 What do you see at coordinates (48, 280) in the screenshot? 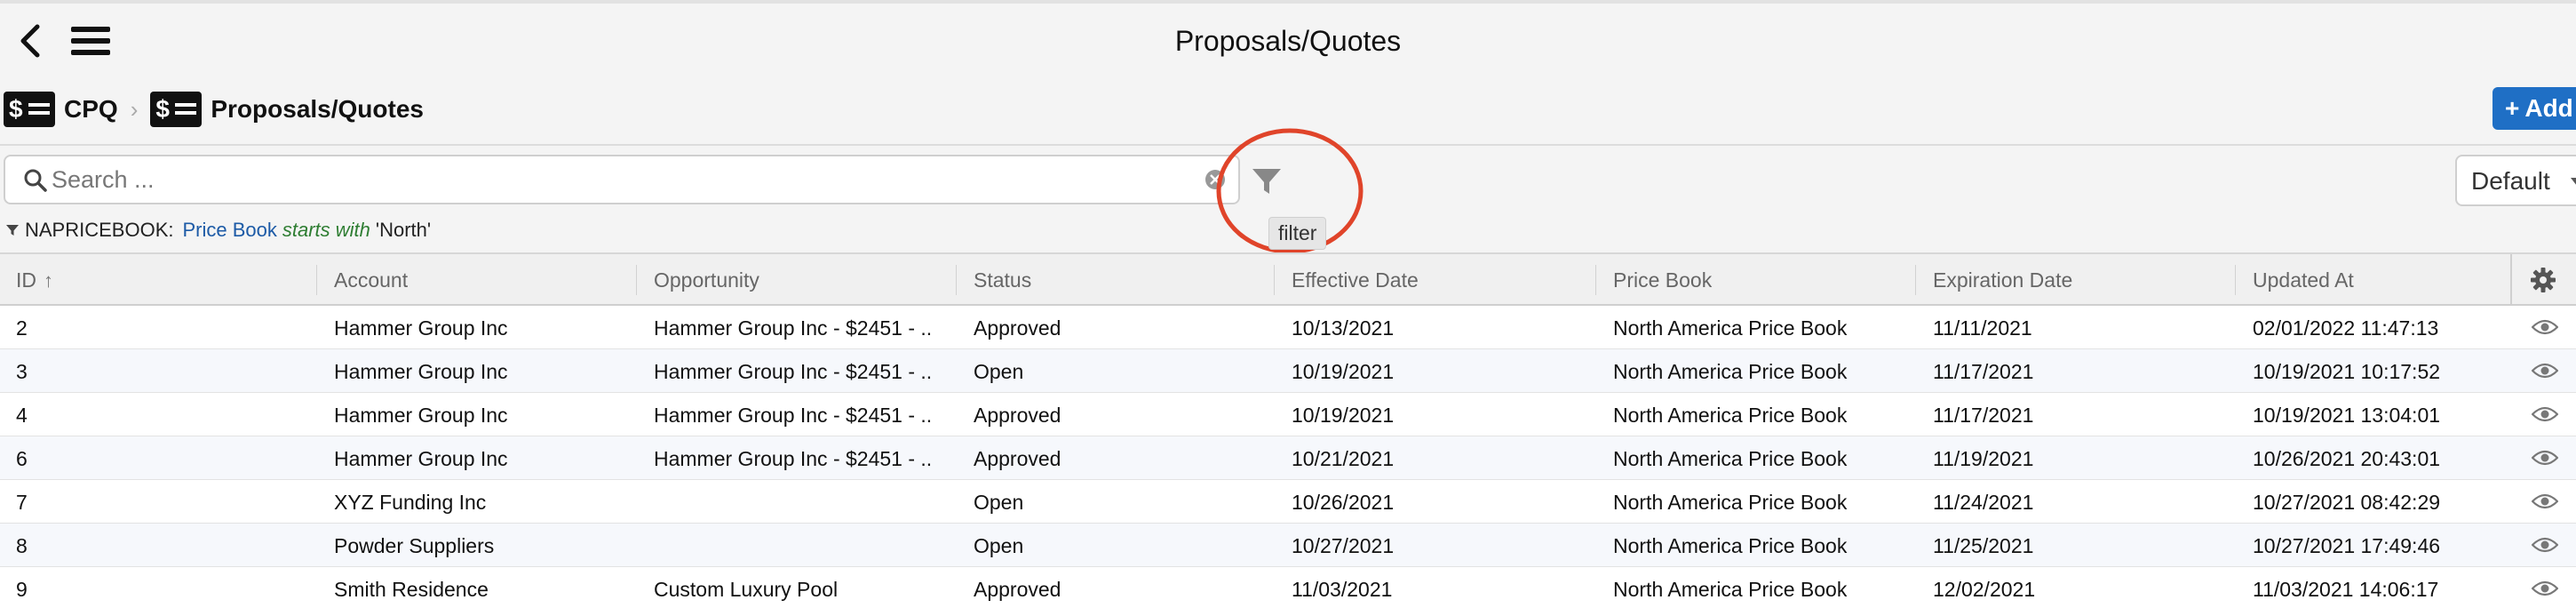
I see `sort-ascending-icon: ↑` at bounding box center [48, 280].